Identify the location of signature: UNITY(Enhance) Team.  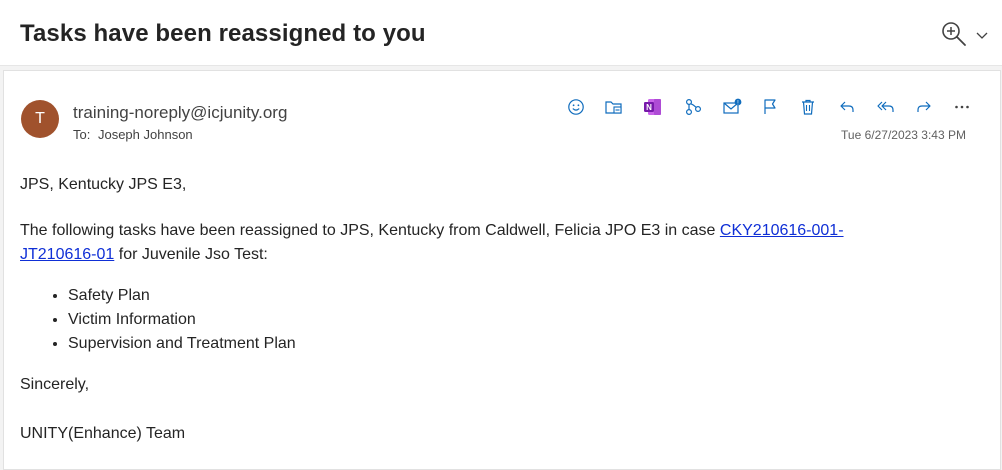
(103, 433).